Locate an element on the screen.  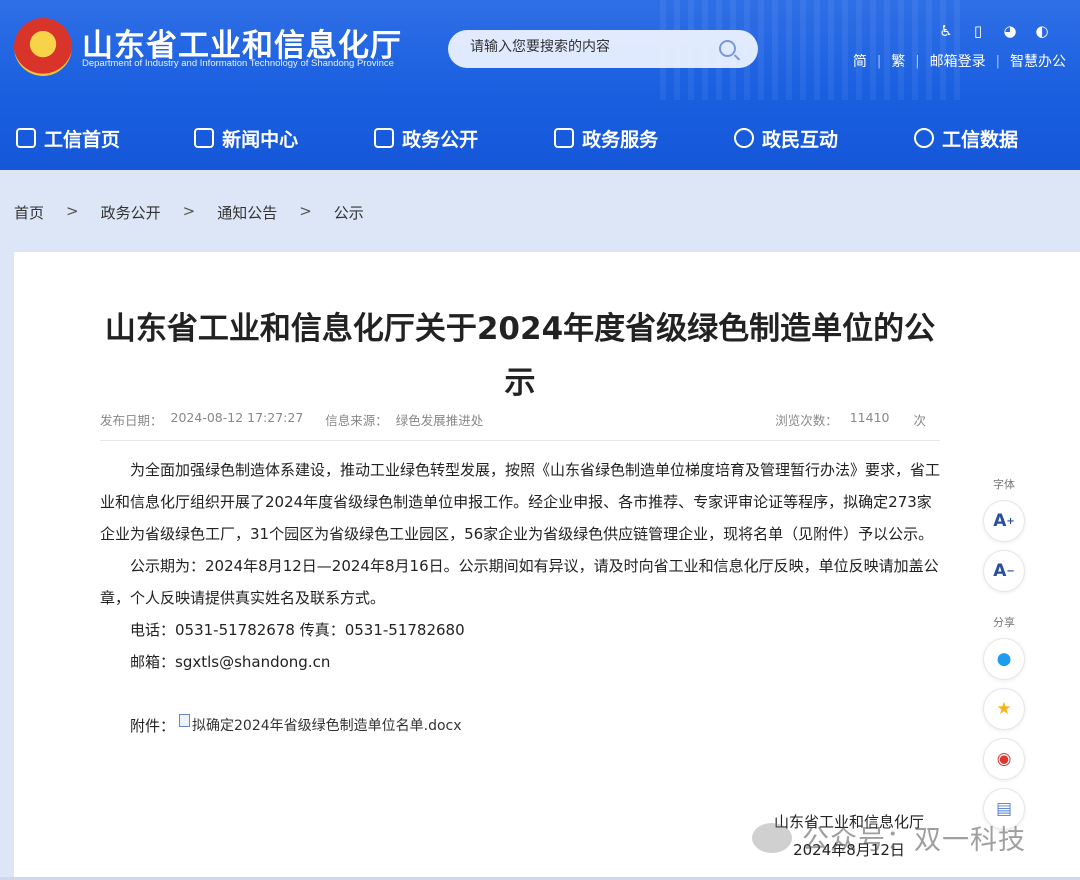
nav-label: 政务公开 is located at coordinates (440, 139).